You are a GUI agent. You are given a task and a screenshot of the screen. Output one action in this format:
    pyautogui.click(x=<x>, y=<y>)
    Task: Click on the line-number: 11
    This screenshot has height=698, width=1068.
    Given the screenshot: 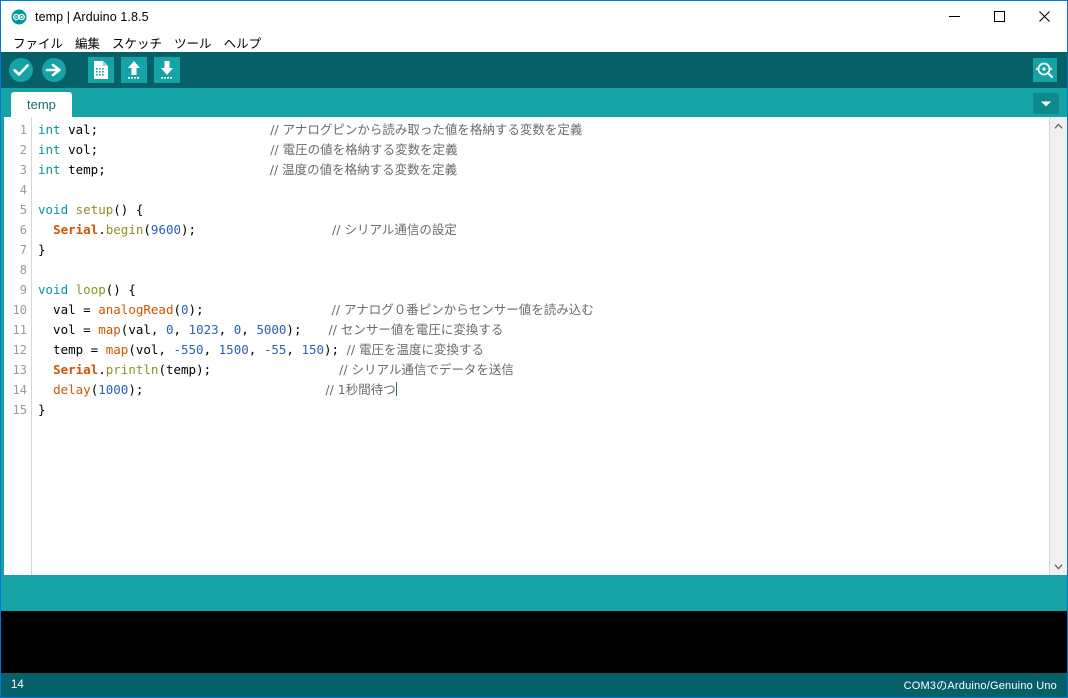 What is the action you would take?
    pyautogui.click(x=19, y=330)
    